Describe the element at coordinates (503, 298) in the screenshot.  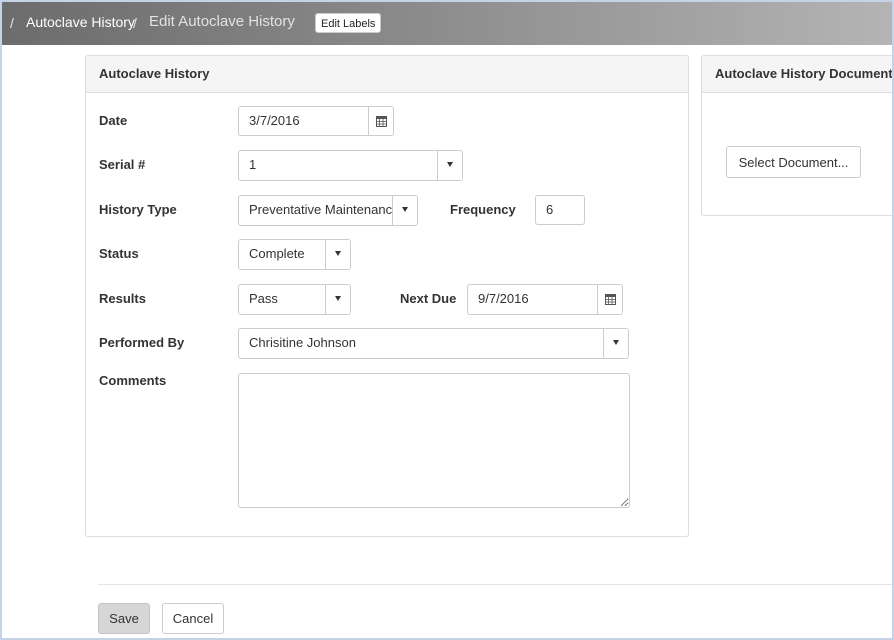
I see `next-due-value: 9/7/2016` at that location.